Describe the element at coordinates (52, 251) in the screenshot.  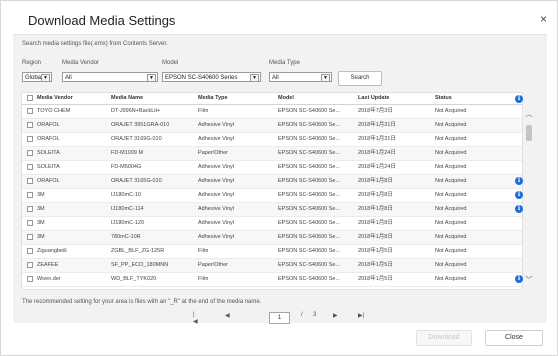
I see `cell-media-vendor: Ziguangbeili` at that location.